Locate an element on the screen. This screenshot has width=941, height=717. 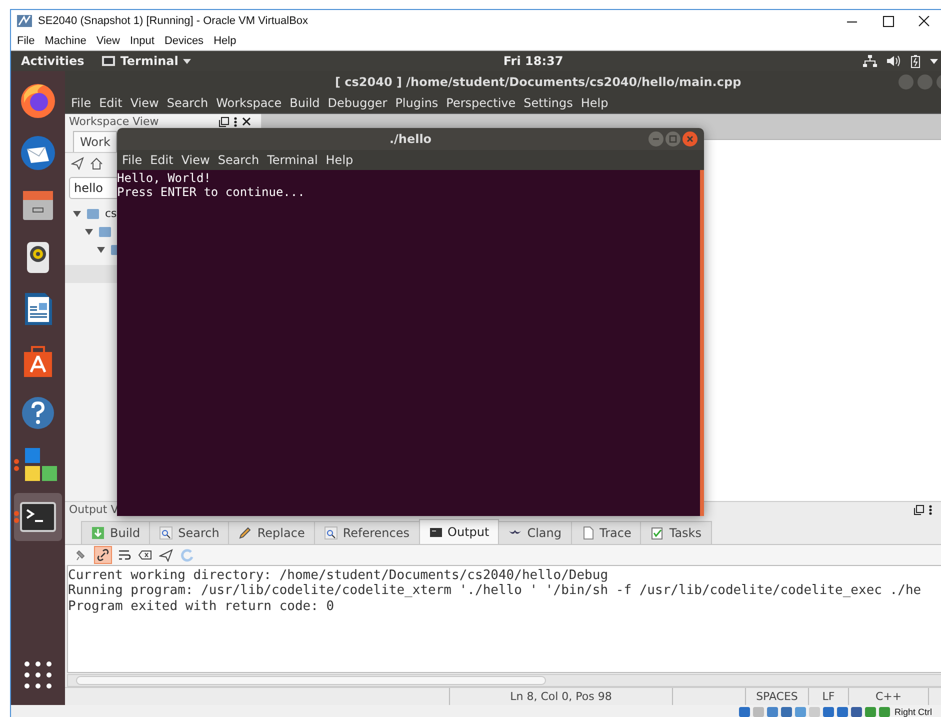
menu-item: Input is located at coordinates (142, 41).